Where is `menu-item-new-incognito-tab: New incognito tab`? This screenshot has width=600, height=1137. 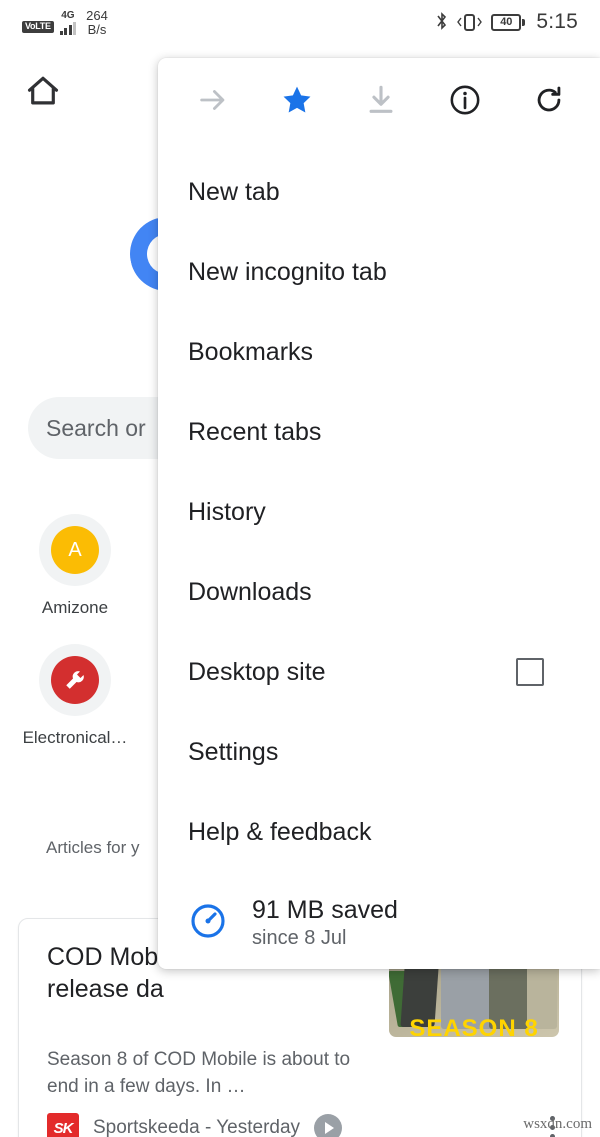
menu-item-new-incognito-tab: New incognito tab is located at coordinates (379, 272).